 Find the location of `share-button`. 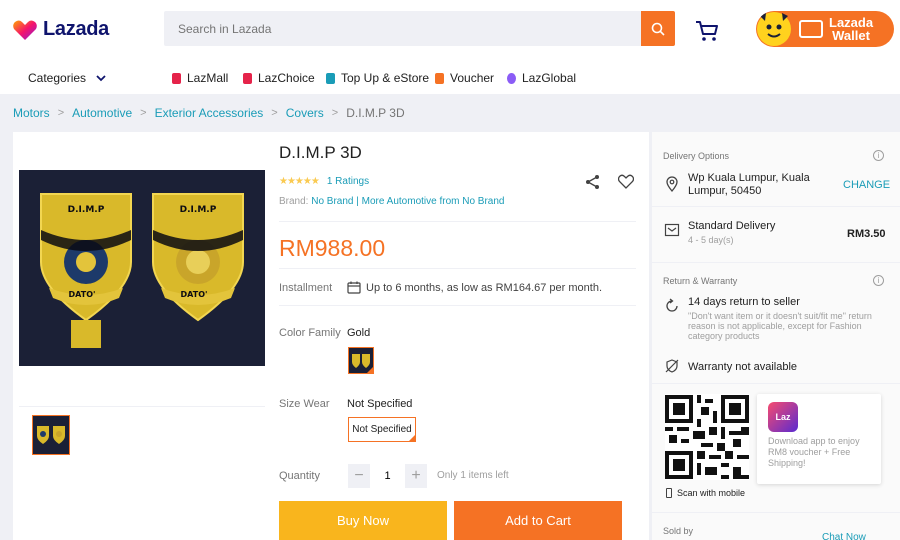

share-button is located at coordinates (592, 183).